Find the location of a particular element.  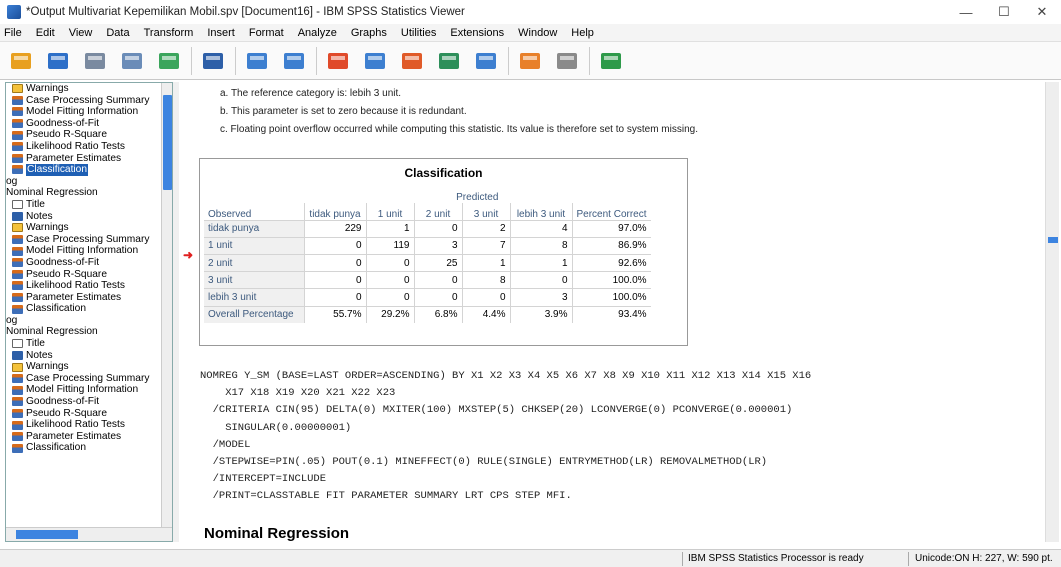

table-cell: 7 is located at coordinates (486, 245).